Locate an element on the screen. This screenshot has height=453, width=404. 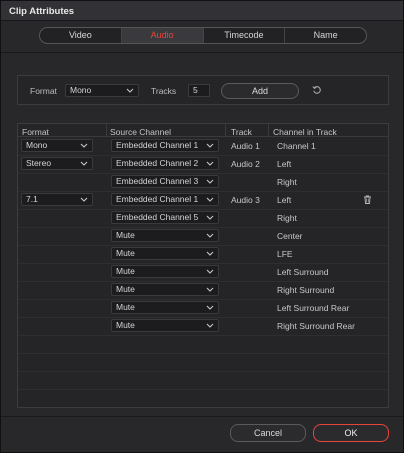
reset-icon is located at coordinates (317, 90).